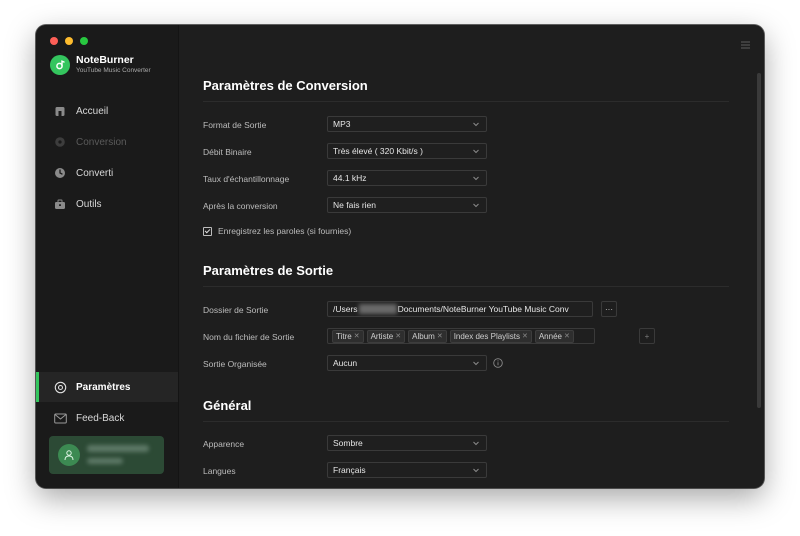 The height and width of the screenshot is (536, 800). I want to click on sidebar-item-label: Paramètres, so click(103, 387).